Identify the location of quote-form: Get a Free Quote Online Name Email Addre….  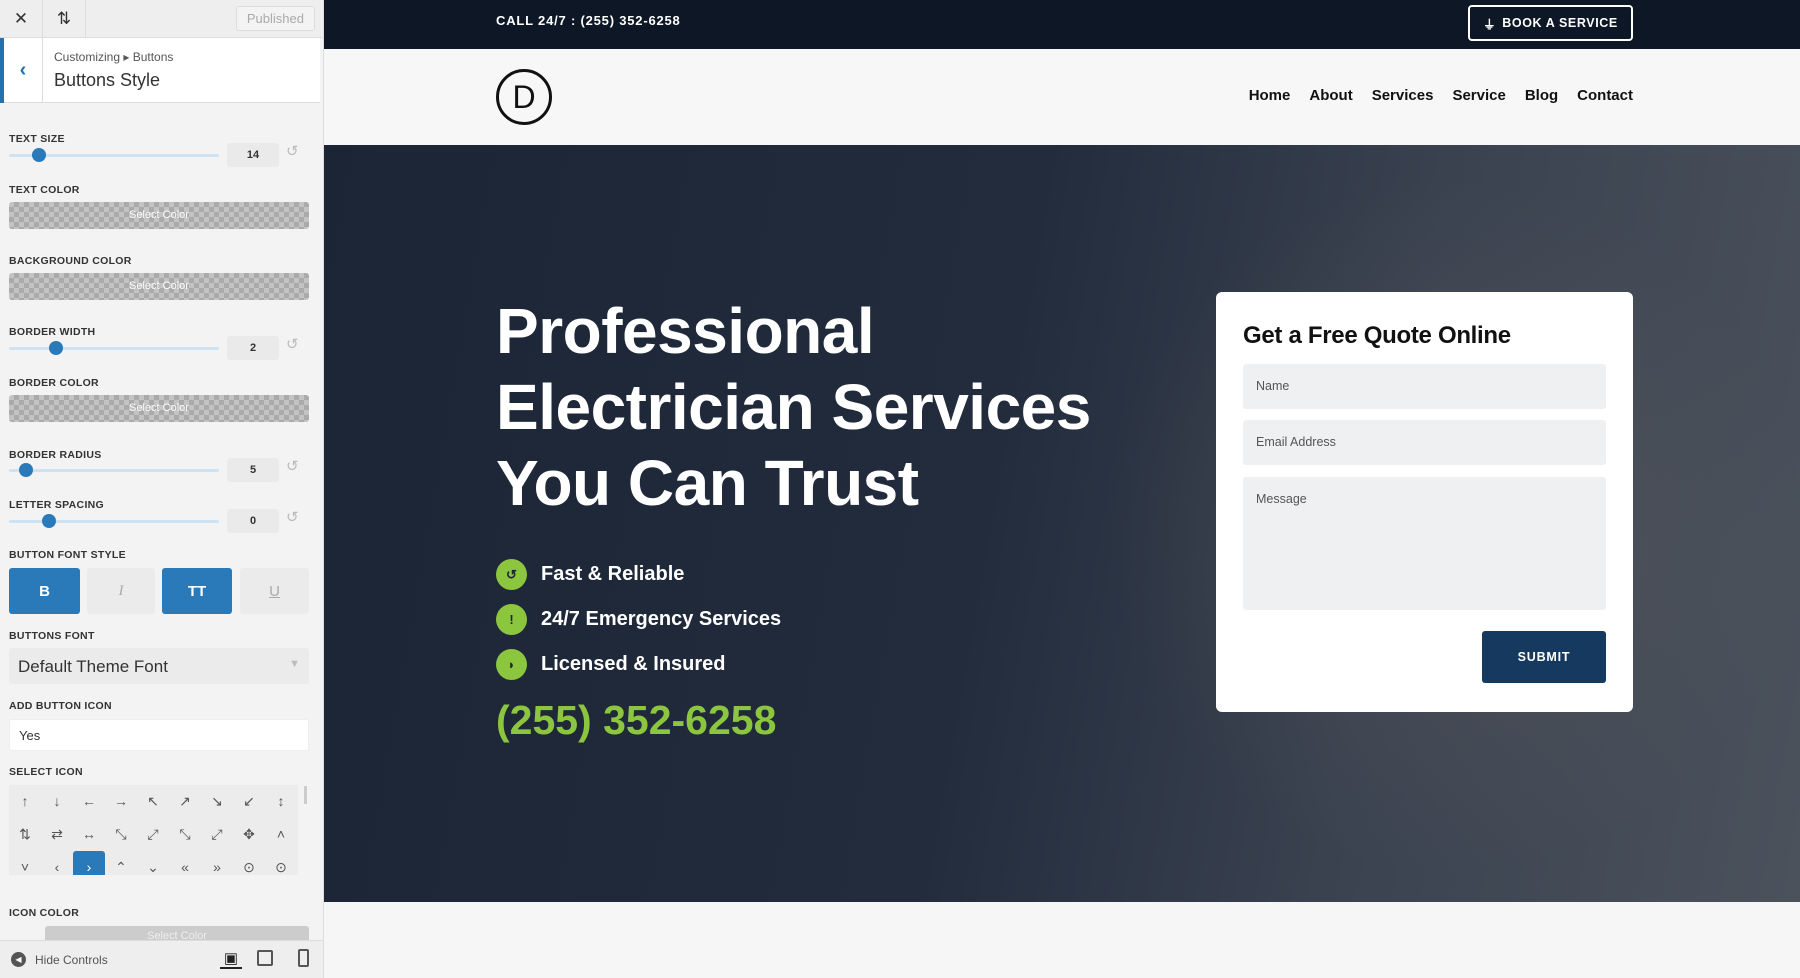
(1424, 502).